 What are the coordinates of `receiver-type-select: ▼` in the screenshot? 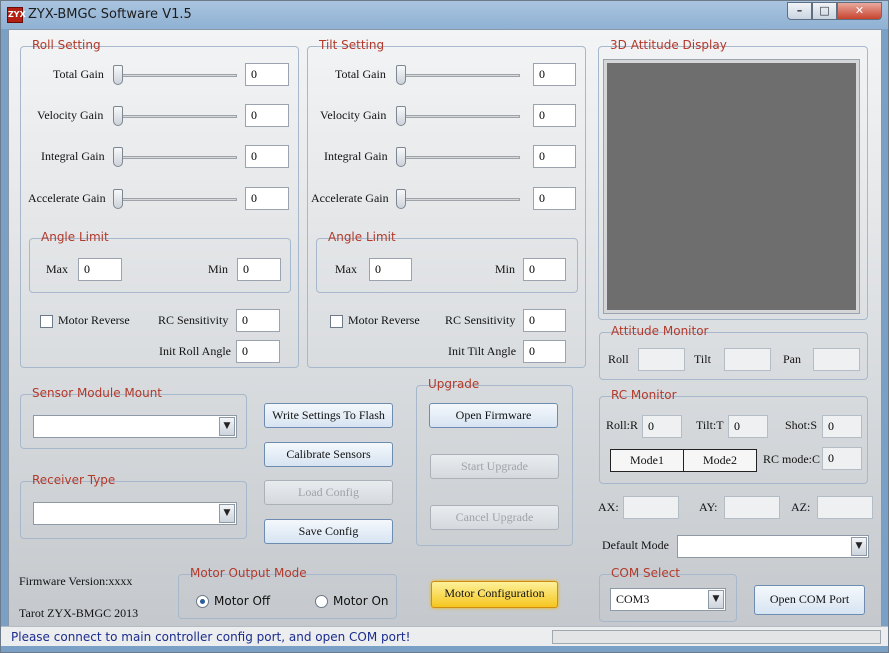 It's located at (135, 513).